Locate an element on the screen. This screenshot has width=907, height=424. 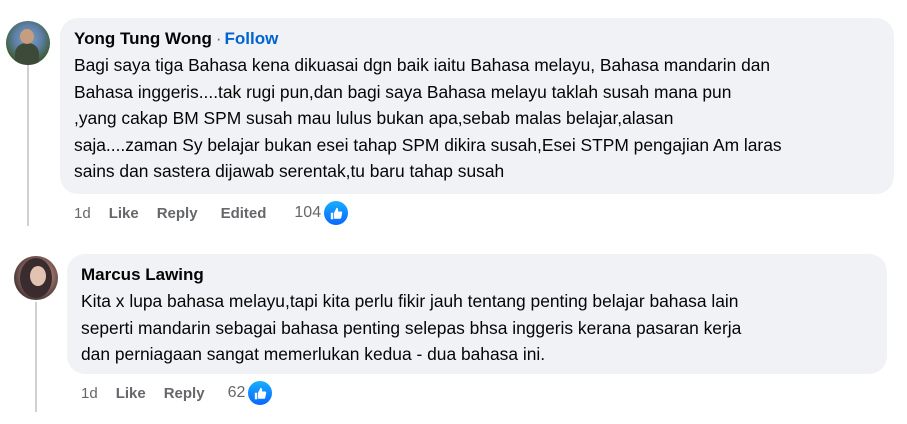
reaction-count: 104 is located at coordinates (307, 213).